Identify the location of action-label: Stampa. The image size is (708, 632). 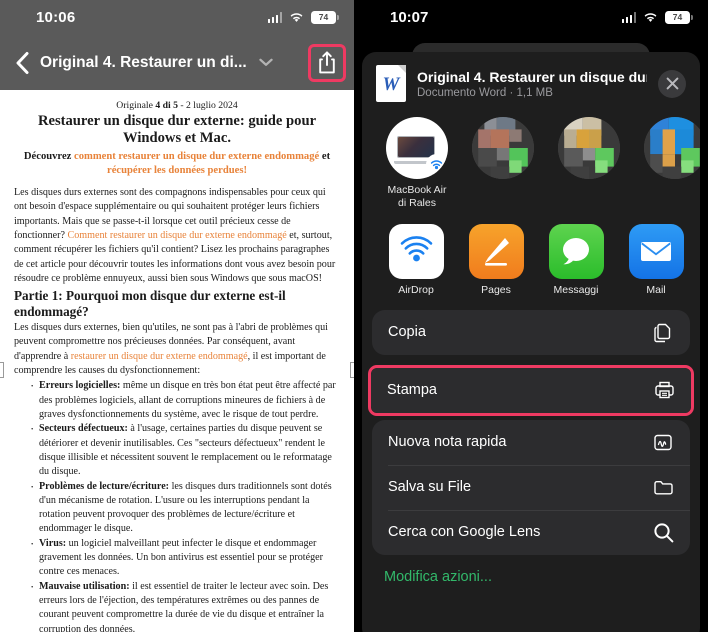
(412, 390).